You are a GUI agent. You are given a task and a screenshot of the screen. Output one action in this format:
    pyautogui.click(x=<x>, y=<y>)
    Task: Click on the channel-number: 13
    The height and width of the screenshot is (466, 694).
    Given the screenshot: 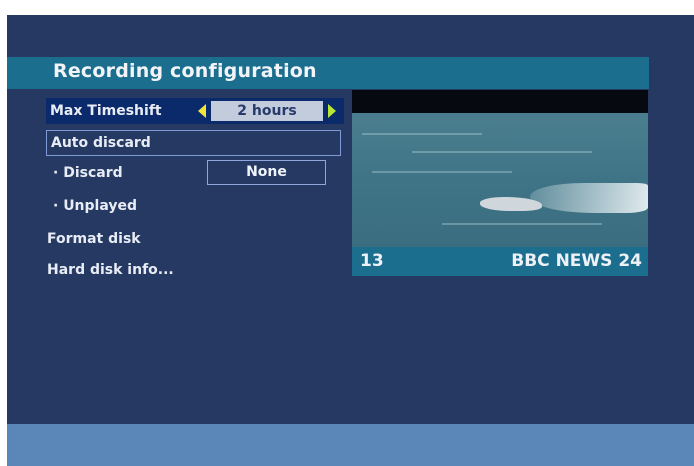 What is the action you would take?
    pyautogui.click(x=372, y=261)
    